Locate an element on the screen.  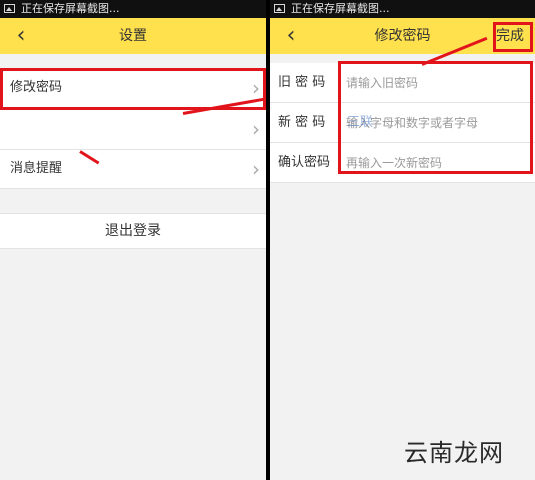
logout-button: 退出登录 is located at coordinates (133, 231).